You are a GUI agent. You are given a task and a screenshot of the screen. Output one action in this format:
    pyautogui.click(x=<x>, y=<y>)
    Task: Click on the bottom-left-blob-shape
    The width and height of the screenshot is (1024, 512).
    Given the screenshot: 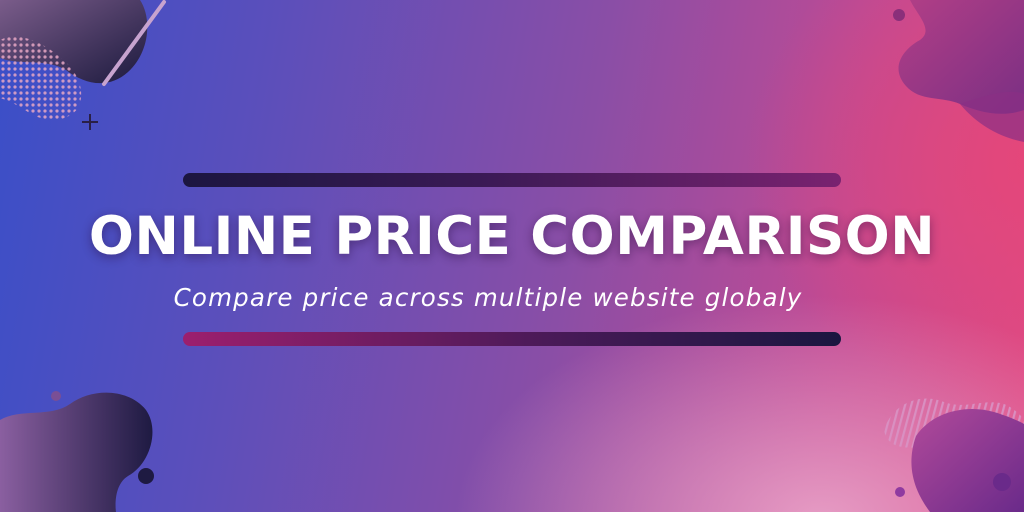 What is the action you would take?
    pyautogui.click(x=77, y=451)
    